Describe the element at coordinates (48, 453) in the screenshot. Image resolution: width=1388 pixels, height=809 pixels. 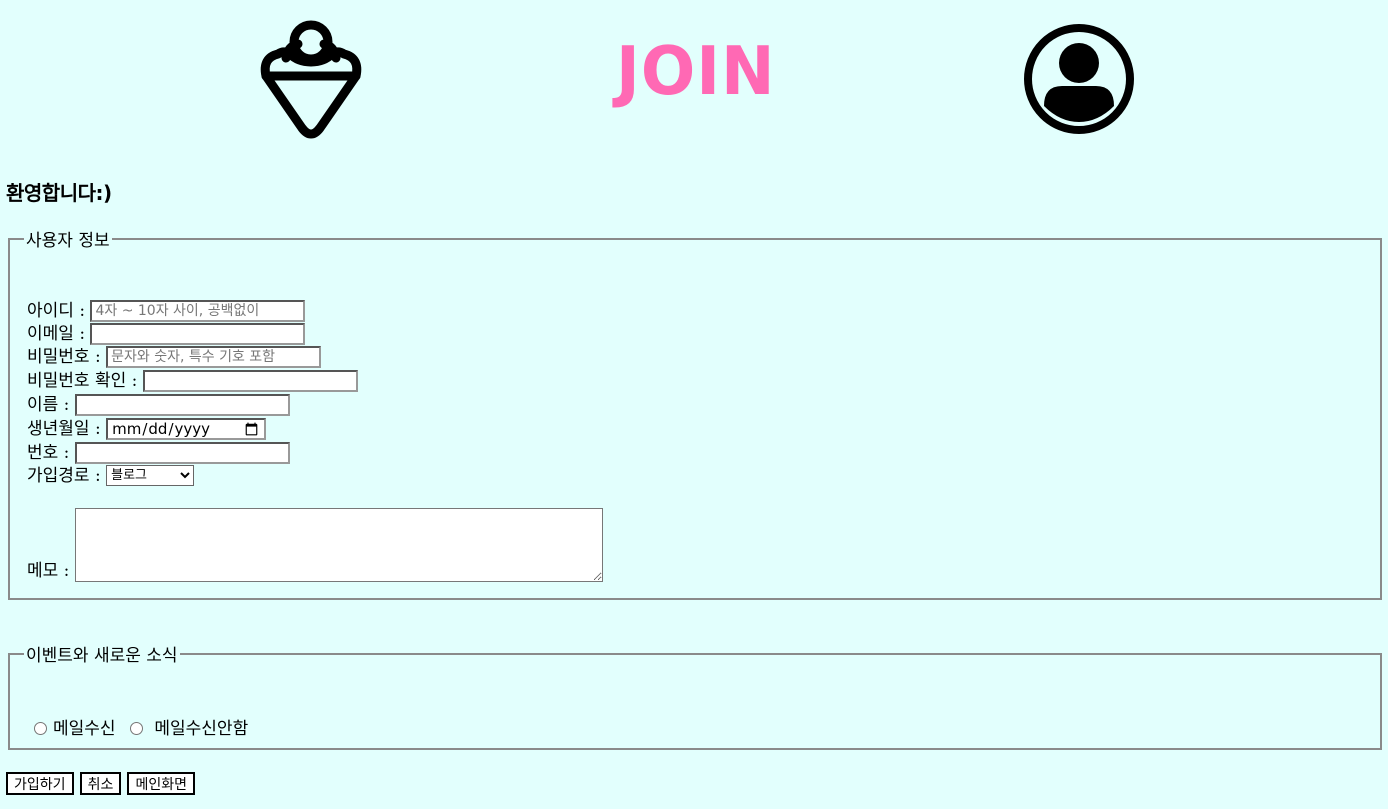
I see `phone-label: 번호 :` at that location.